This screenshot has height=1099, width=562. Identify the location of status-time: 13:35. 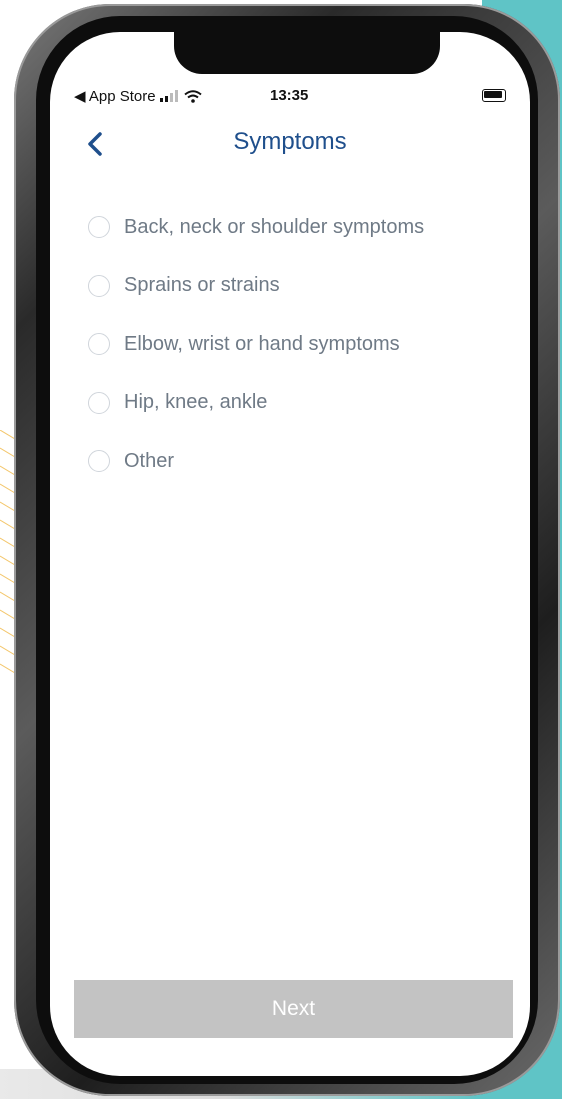
(289, 95).